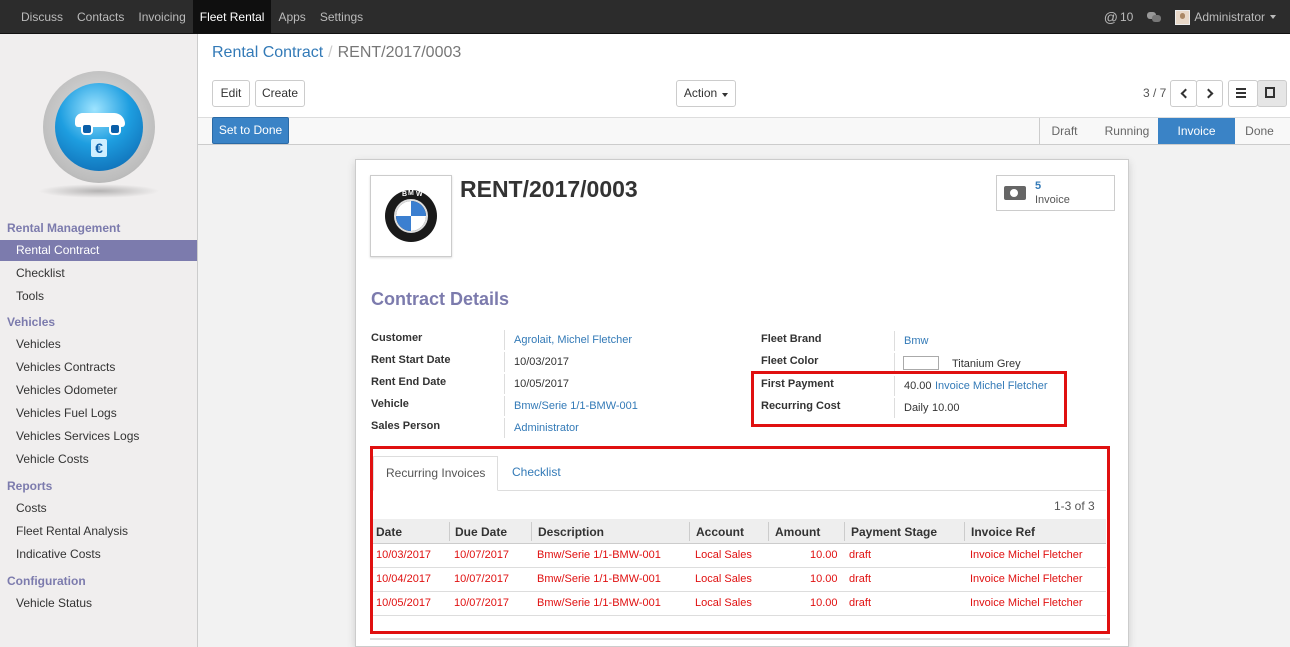 The width and height of the screenshot is (1290, 647). Describe the element at coordinates (790, 361) in the screenshot. I see `fleet-color-label: Fleet Color` at that location.